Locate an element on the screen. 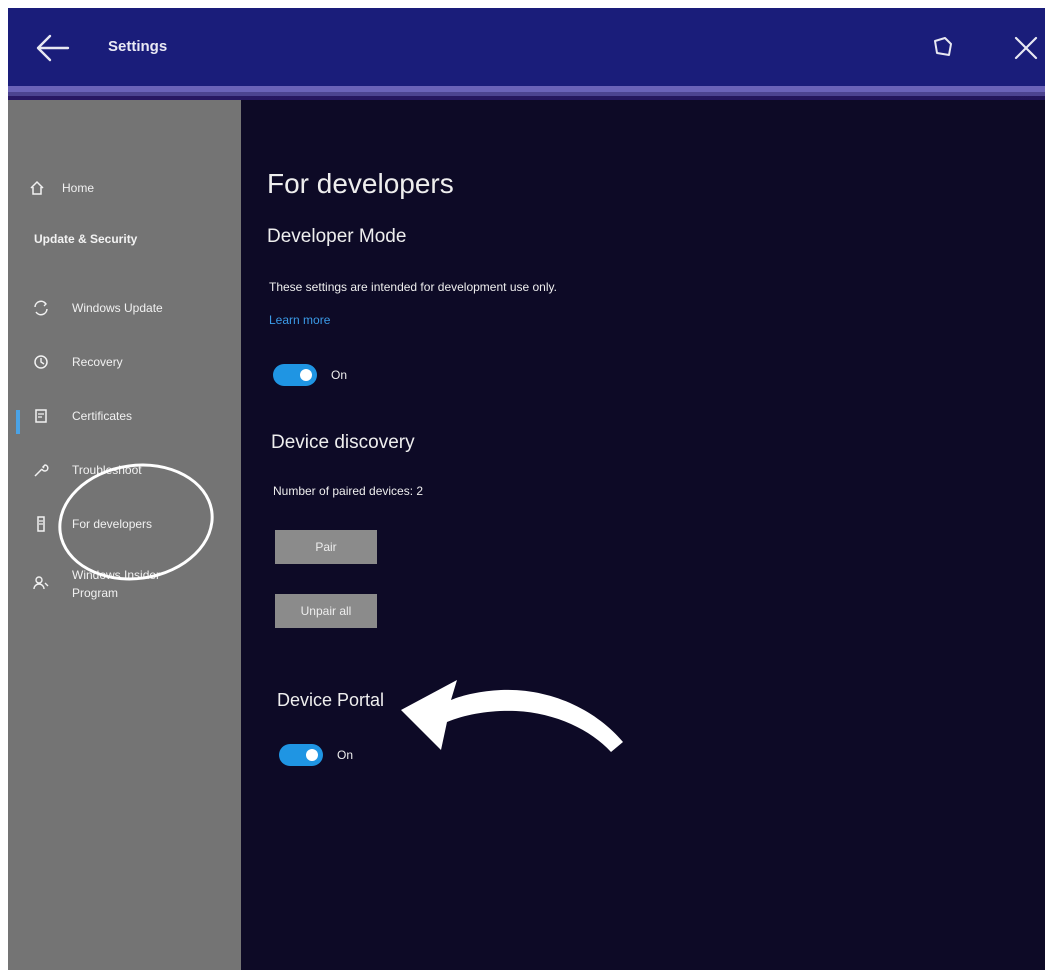 This screenshot has height=970, width=1047. sidebar-item-label: Recovery is located at coordinates (97, 362).